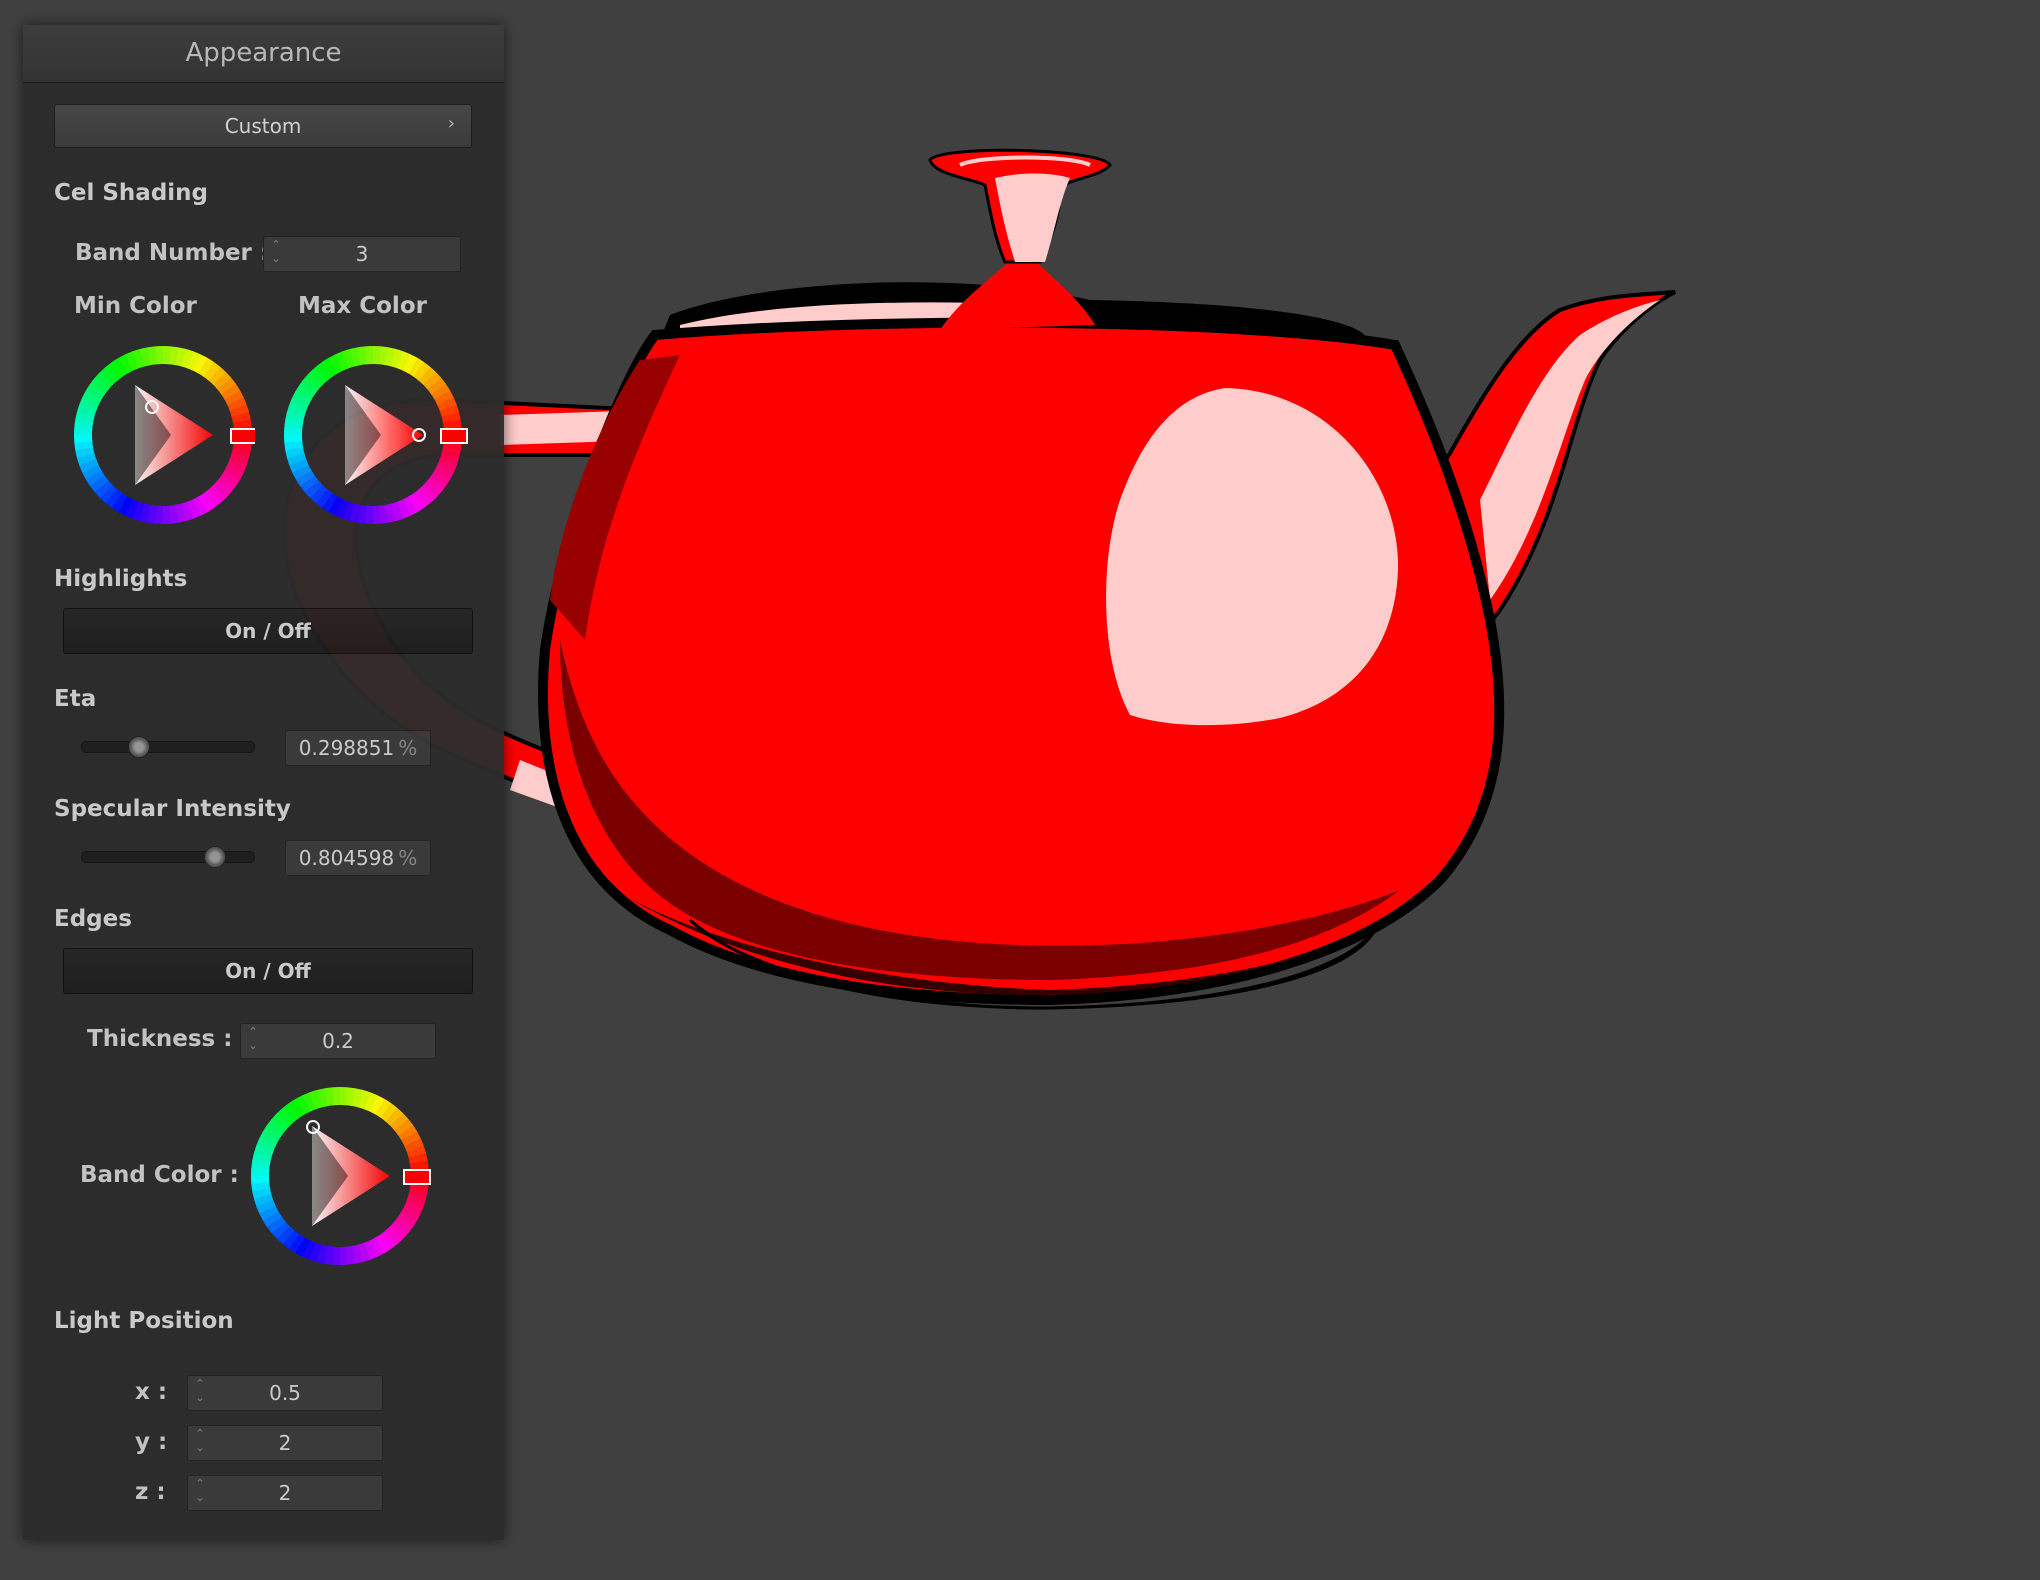 The height and width of the screenshot is (1580, 2040). Describe the element at coordinates (151, 1392) in the screenshot. I see `light-x-label: x :` at that location.